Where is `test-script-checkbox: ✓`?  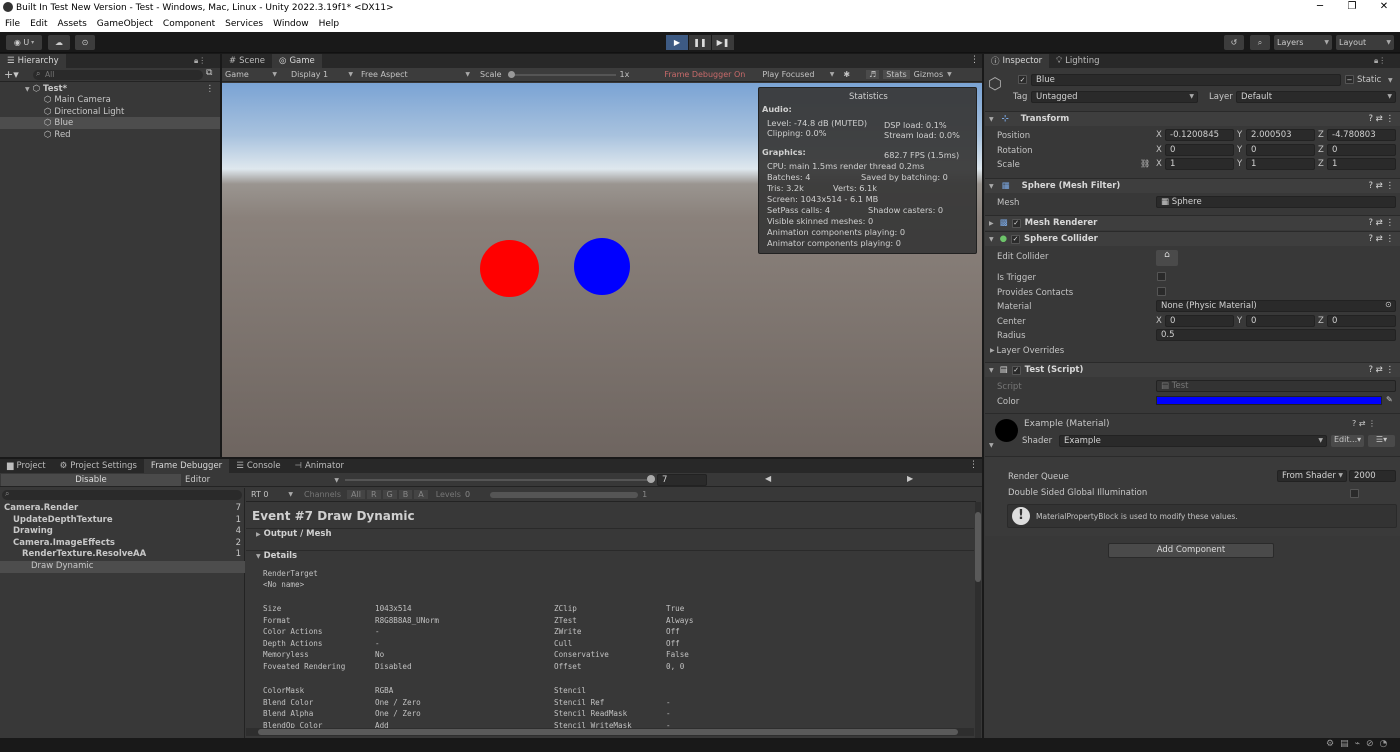
test-script-checkbox: ✓ is located at coordinates (1016, 370).